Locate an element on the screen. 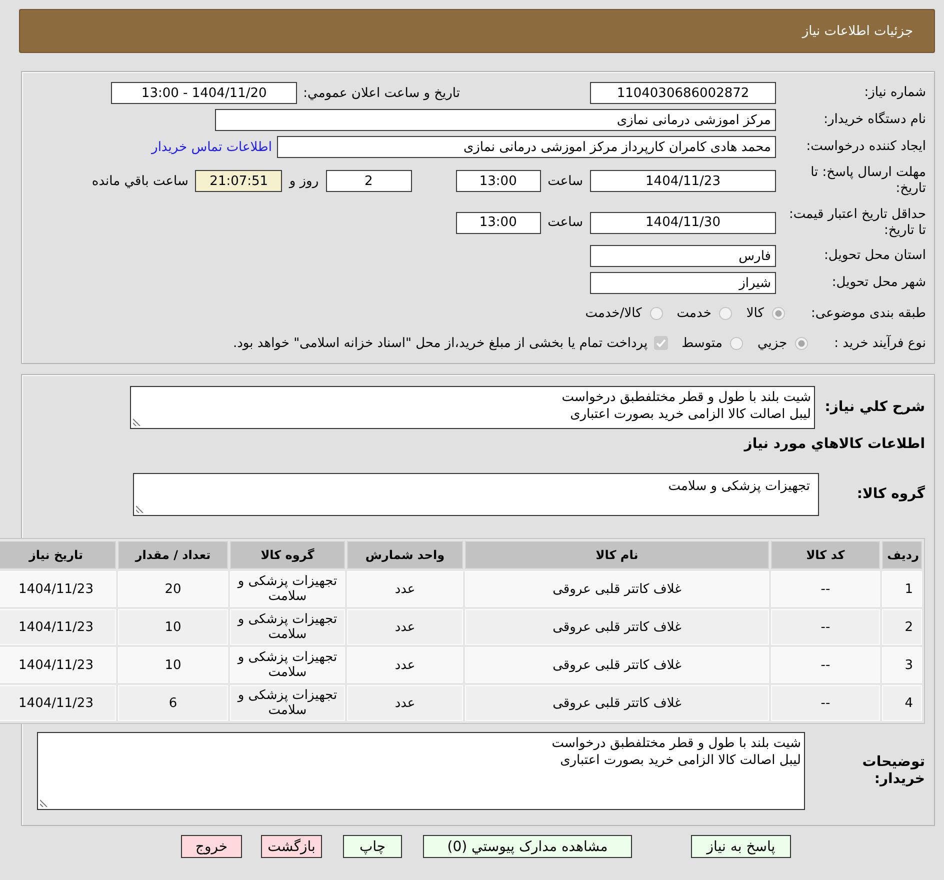 The width and height of the screenshot is (944, 880). field-label: استان محل تحویل: is located at coordinates (874, 256).